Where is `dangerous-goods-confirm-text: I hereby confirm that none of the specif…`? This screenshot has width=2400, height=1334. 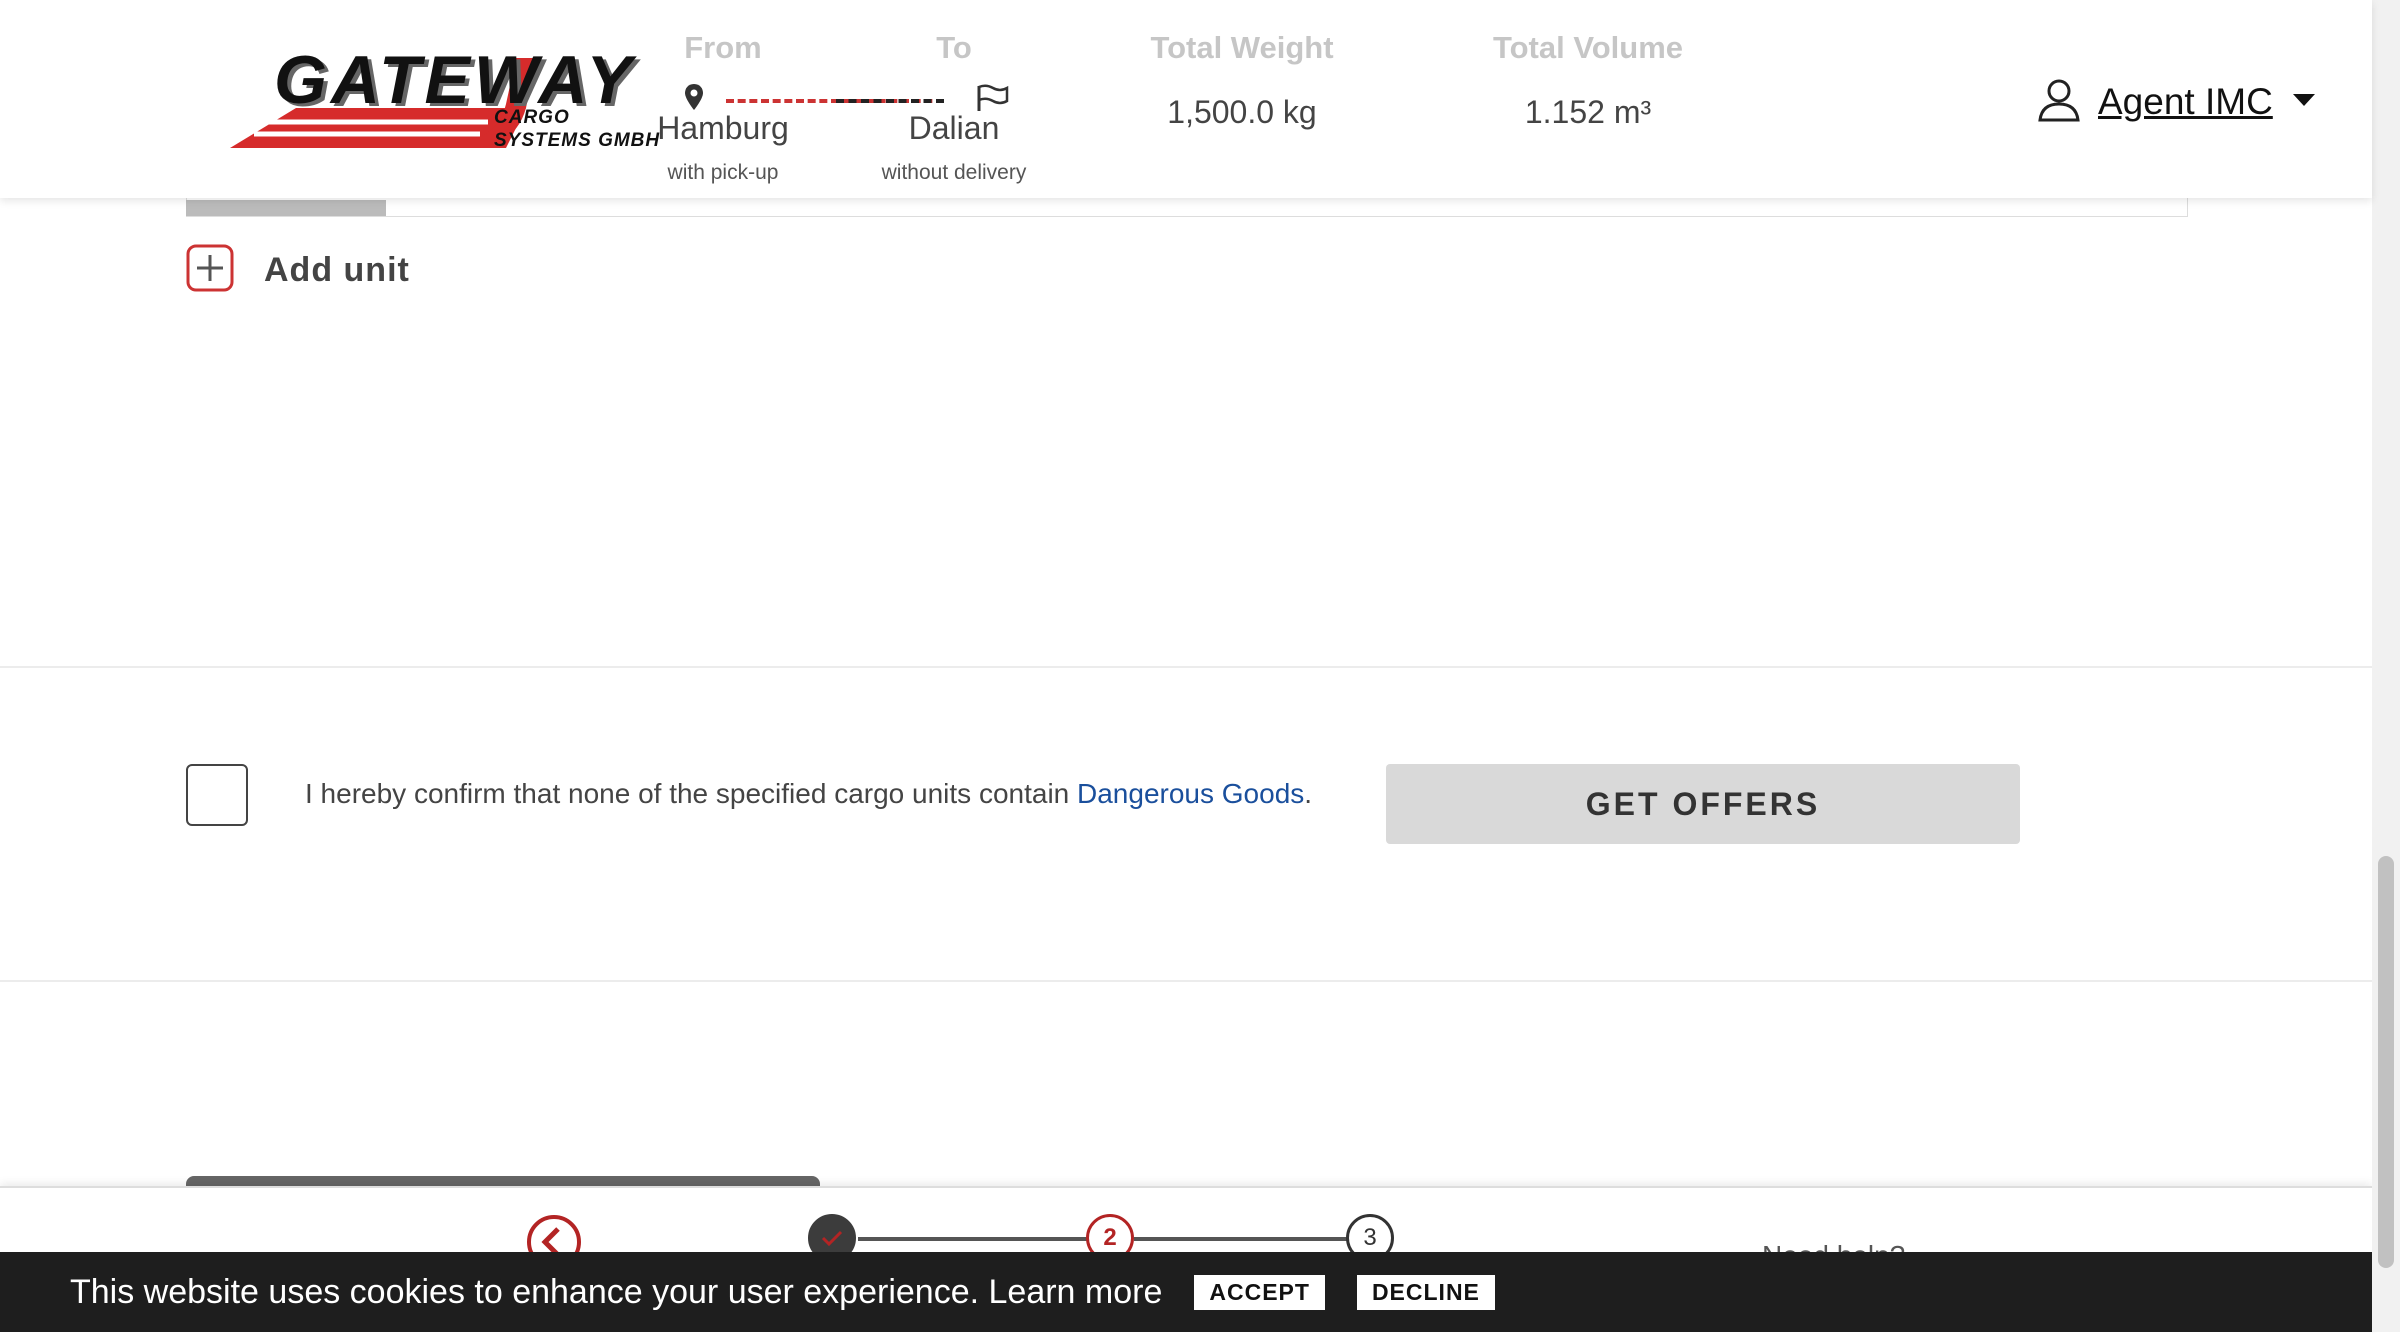
dangerous-goods-confirm-text: I hereby confirm that none of the specif… is located at coordinates (808, 794).